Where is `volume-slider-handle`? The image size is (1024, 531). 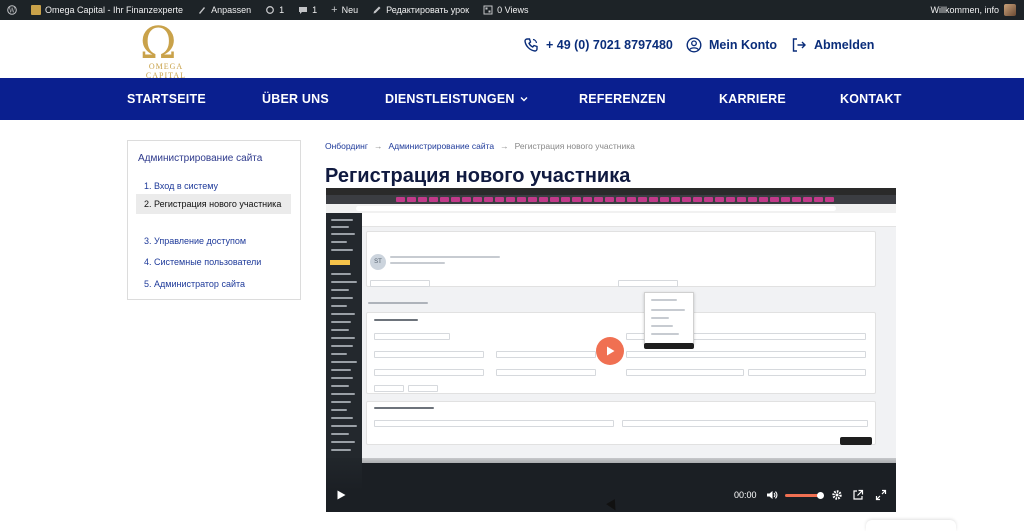 volume-slider-handle is located at coordinates (820, 495).